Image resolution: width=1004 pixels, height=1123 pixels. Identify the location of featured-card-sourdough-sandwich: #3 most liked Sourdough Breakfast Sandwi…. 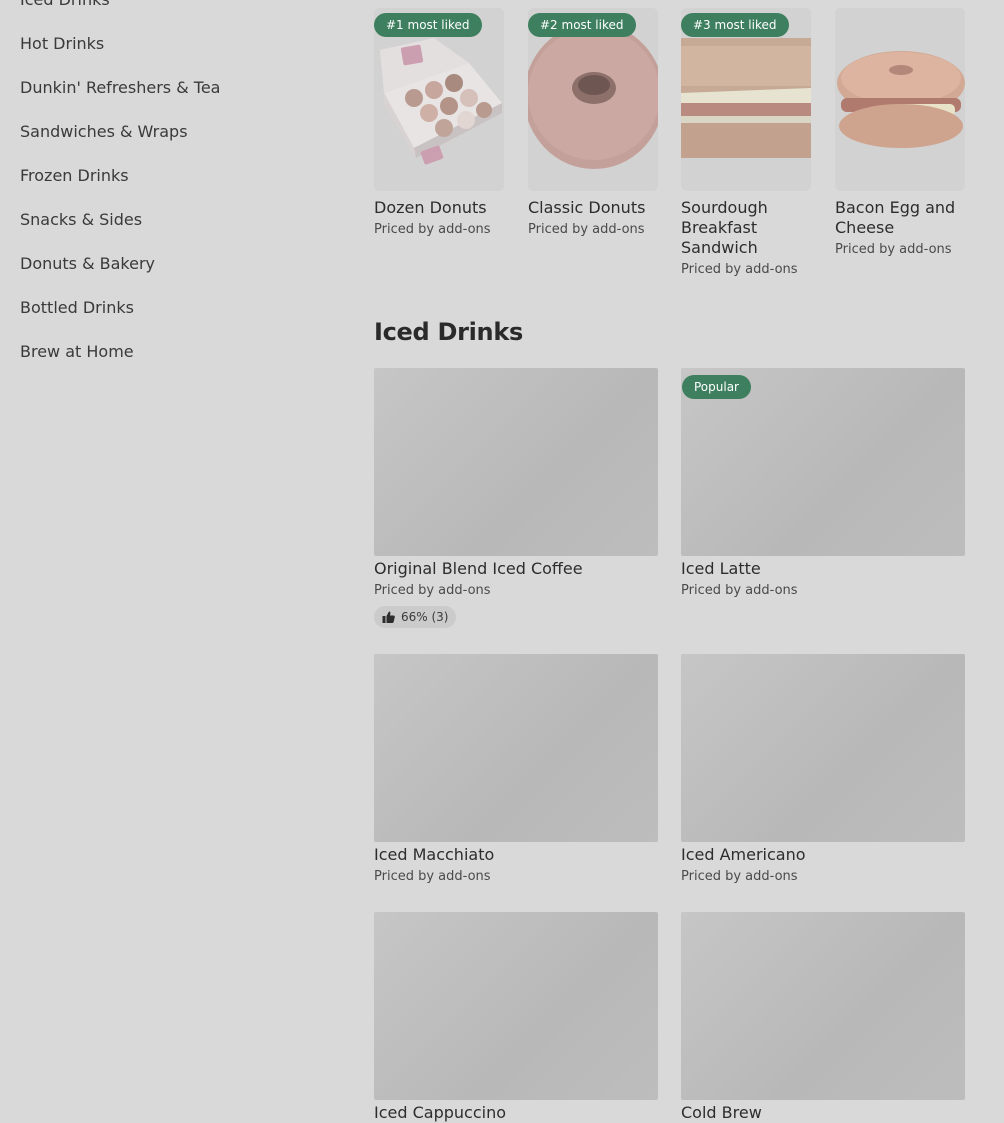
(746, 143).